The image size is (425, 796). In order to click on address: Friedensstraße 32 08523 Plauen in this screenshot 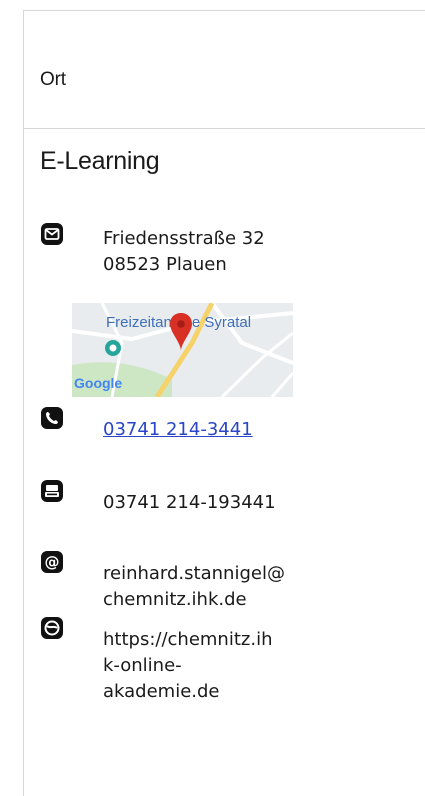, I will do `click(184, 252)`.